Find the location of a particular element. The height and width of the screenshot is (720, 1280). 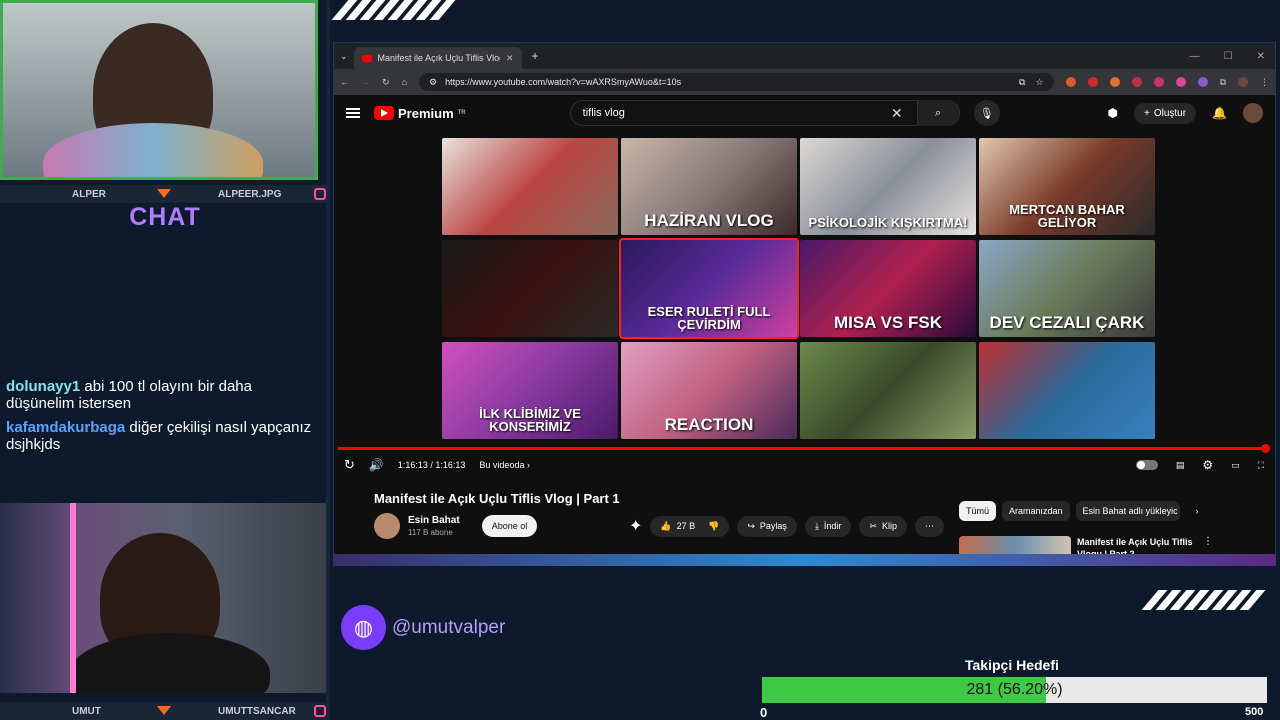

home-icon: ⌂ is located at coordinates (404, 82).